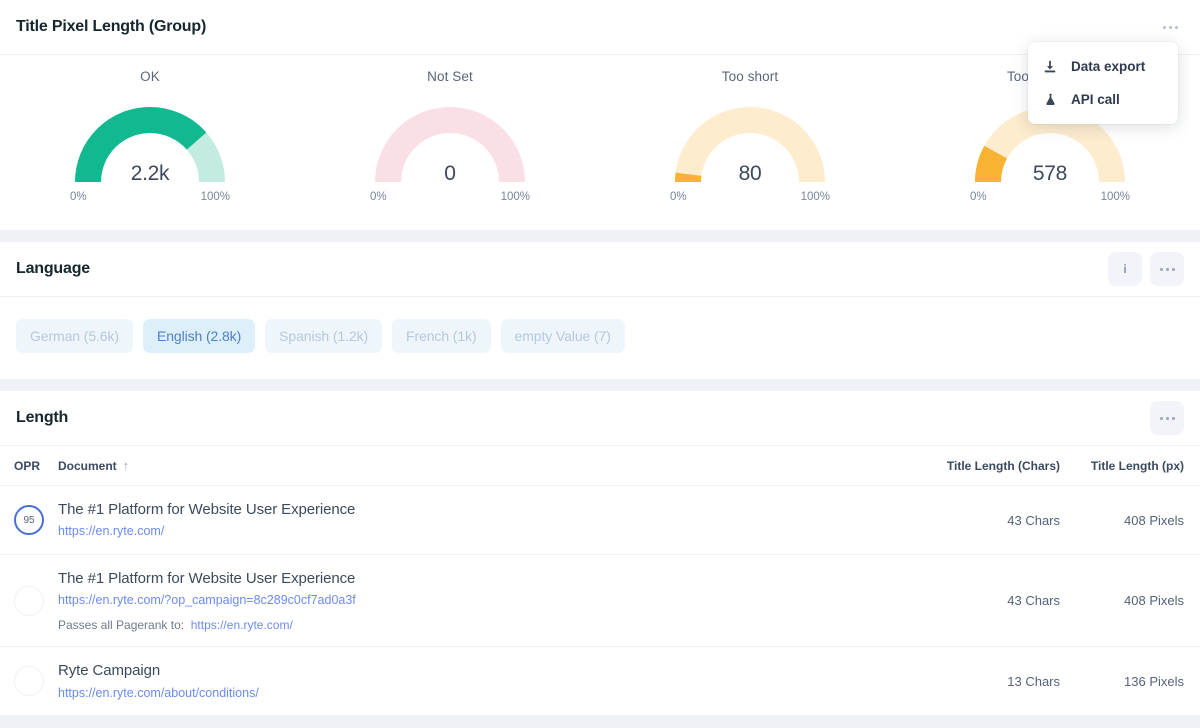 The width and height of the screenshot is (1200, 728). I want to click on gauge-arc: 80, so click(750, 142).